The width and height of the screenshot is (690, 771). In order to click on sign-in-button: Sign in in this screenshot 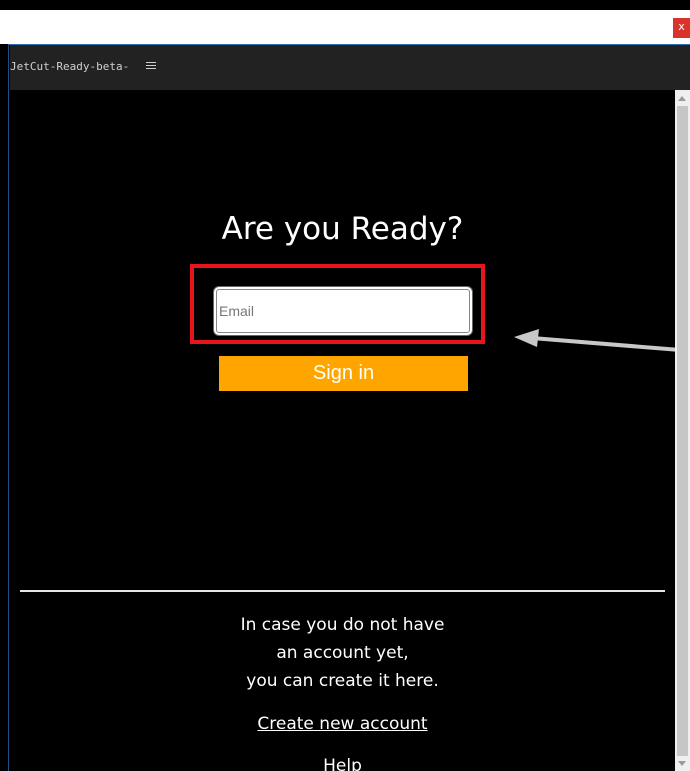, I will do `click(343, 373)`.